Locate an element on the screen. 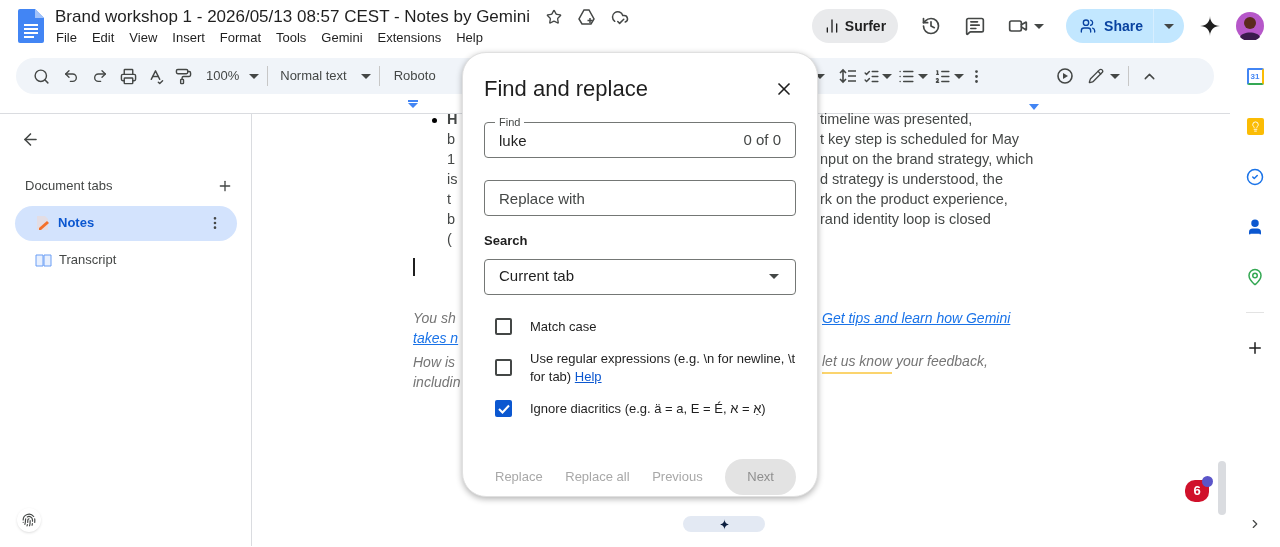 The image size is (1280, 547). scrollbar is located at coordinates (1222, 488).